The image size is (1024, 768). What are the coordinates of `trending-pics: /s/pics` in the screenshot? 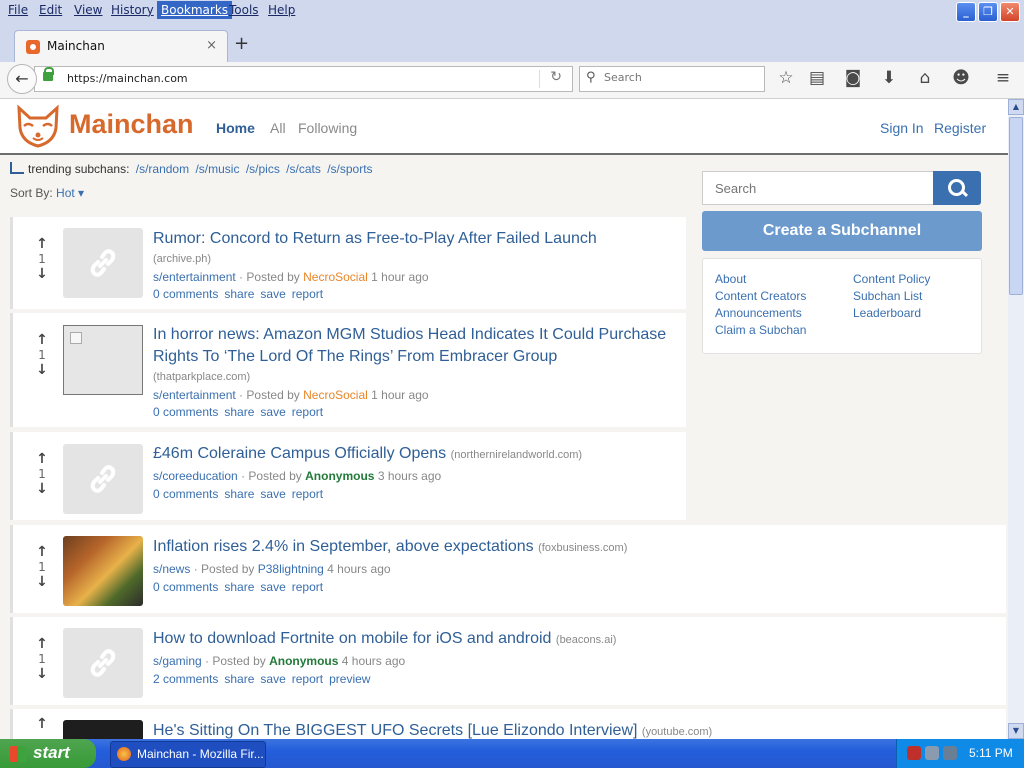 It's located at (263, 169).